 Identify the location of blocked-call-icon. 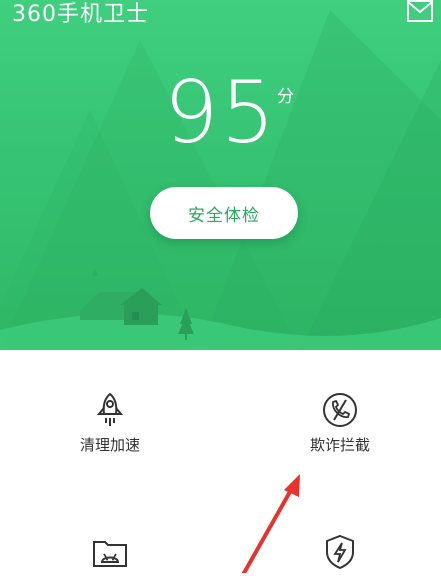
(340, 410).